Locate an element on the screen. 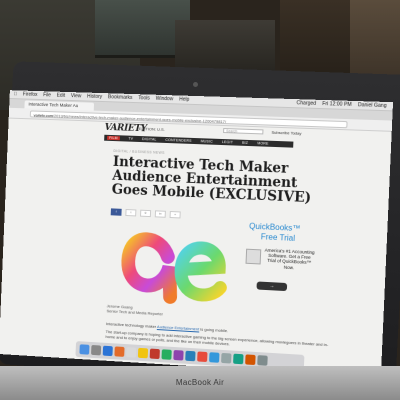 This screenshot has height=400, width=400. model-label: MacBook Air is located at coordinates (200, 382).